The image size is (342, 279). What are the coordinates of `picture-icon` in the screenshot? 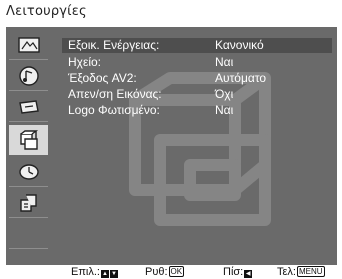 It's located at (28, 44).